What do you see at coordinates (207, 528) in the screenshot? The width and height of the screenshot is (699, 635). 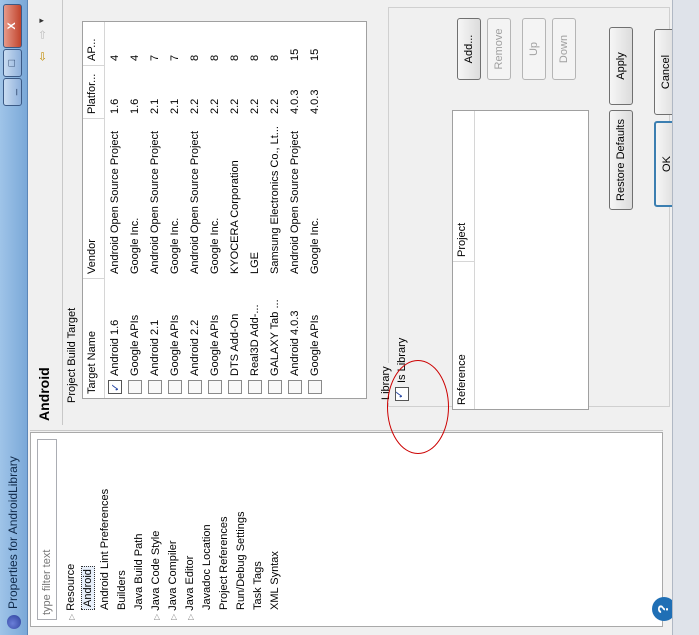 I see `tree-item-javadoc-location: Javadoc Location` at bounding box center [207, 528].